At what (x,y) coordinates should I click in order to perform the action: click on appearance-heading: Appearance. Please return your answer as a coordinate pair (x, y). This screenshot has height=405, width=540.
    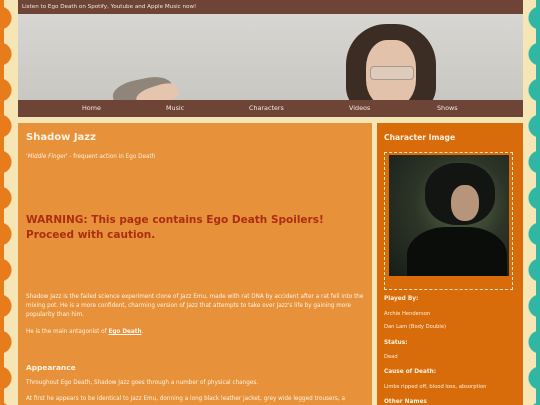
    Looking at the image, I should click on (51, 367).